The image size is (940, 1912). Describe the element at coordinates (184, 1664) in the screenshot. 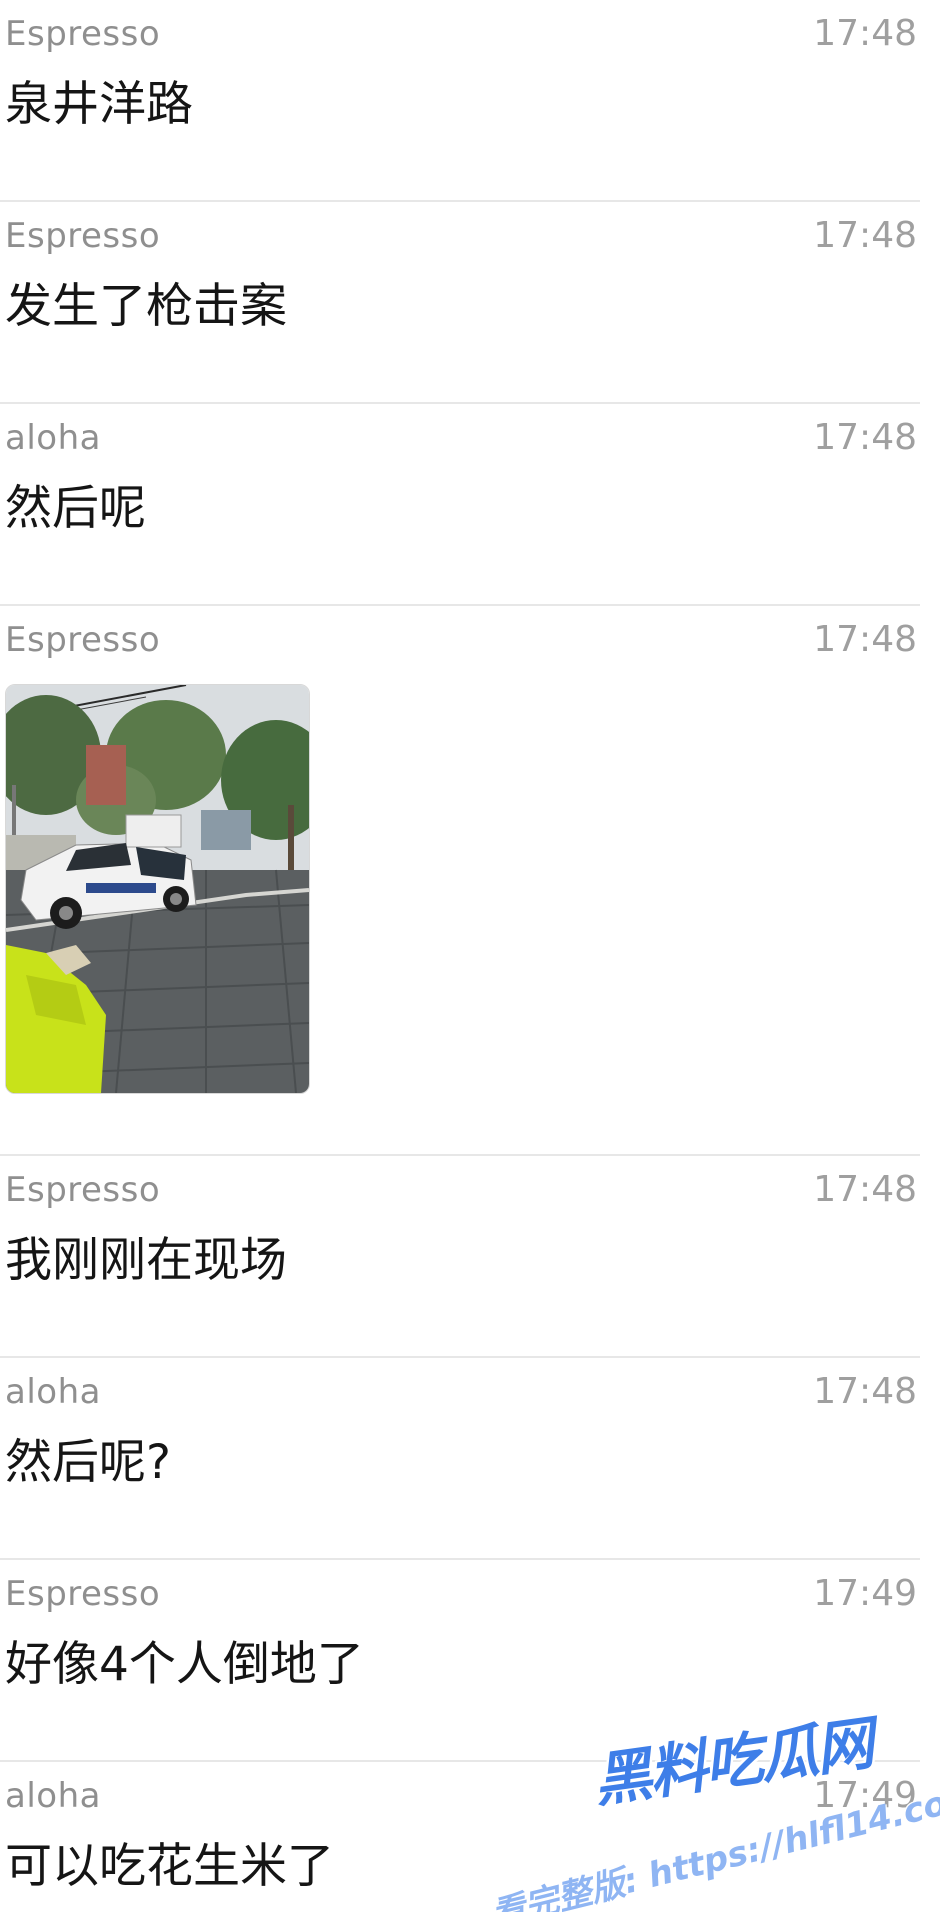

I see `message-text: 好像4个人倒地了` at that location.